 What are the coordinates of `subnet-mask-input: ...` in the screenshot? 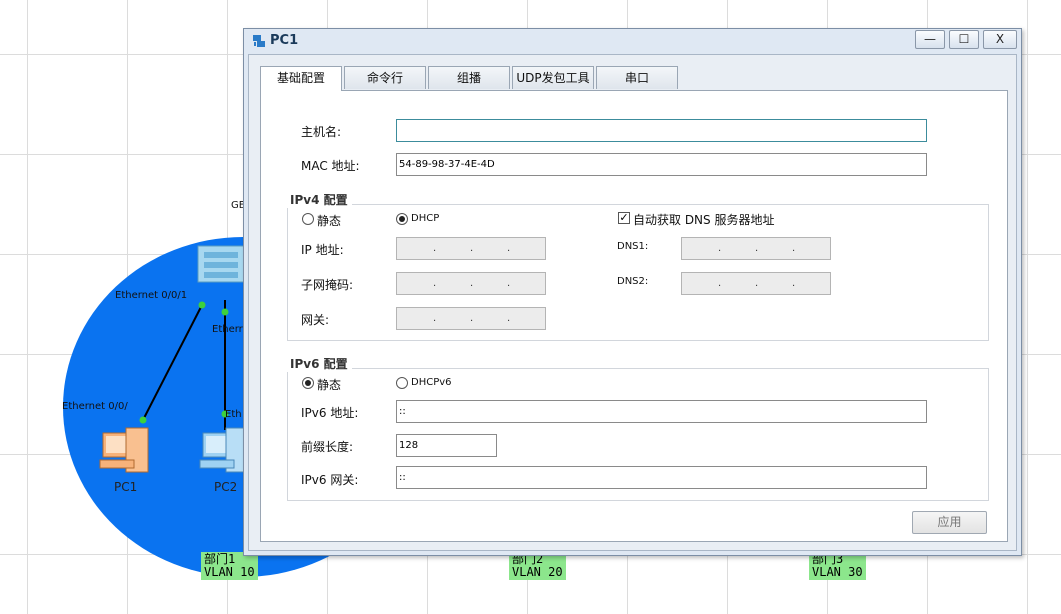 It's located at (471, 283).